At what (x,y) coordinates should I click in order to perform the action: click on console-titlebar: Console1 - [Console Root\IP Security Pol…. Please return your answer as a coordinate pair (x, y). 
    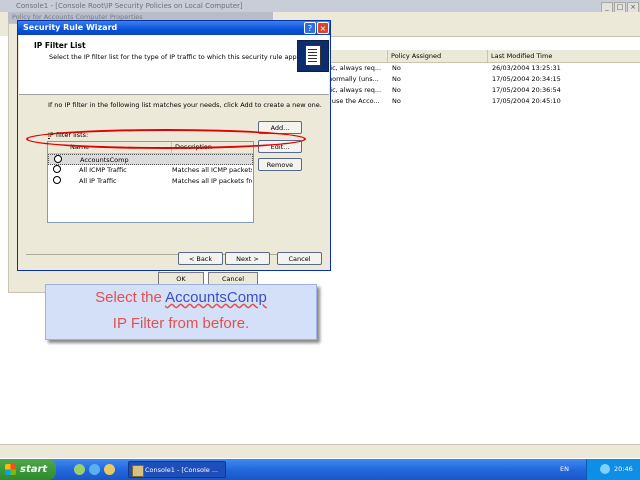
    Looking at the image, I should click on (320, 6).